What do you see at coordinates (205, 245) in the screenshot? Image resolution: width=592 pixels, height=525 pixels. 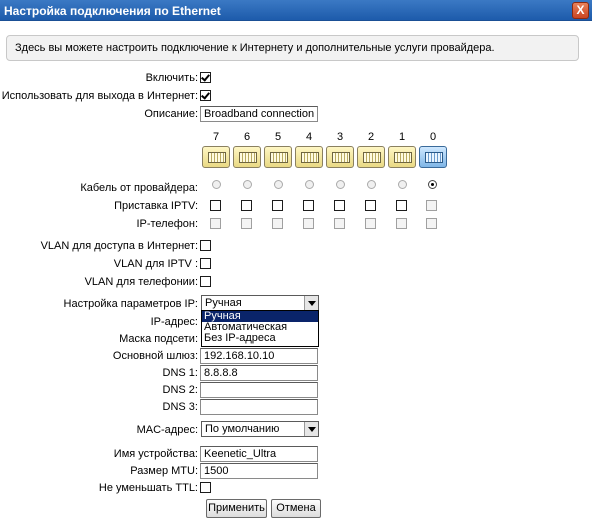 I see `vlan-internet-checkbox` at bounding box center [205, 245].